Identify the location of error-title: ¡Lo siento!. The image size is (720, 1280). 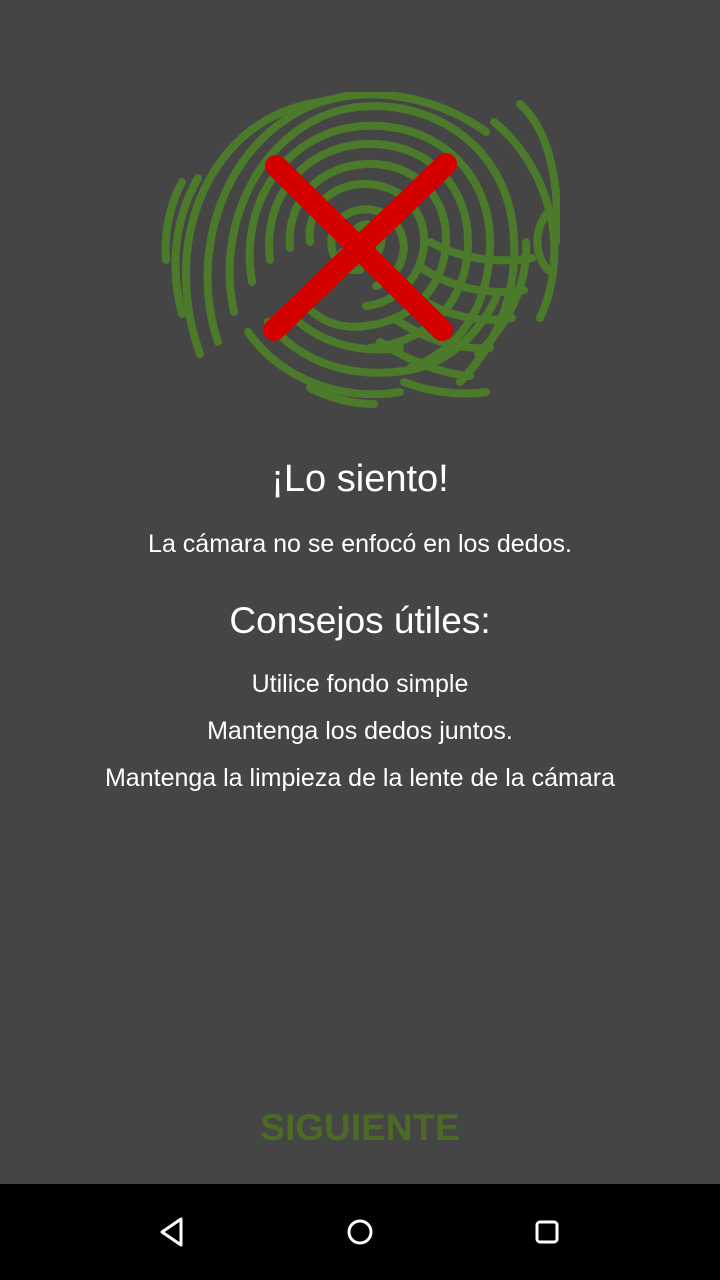
(360, 479).